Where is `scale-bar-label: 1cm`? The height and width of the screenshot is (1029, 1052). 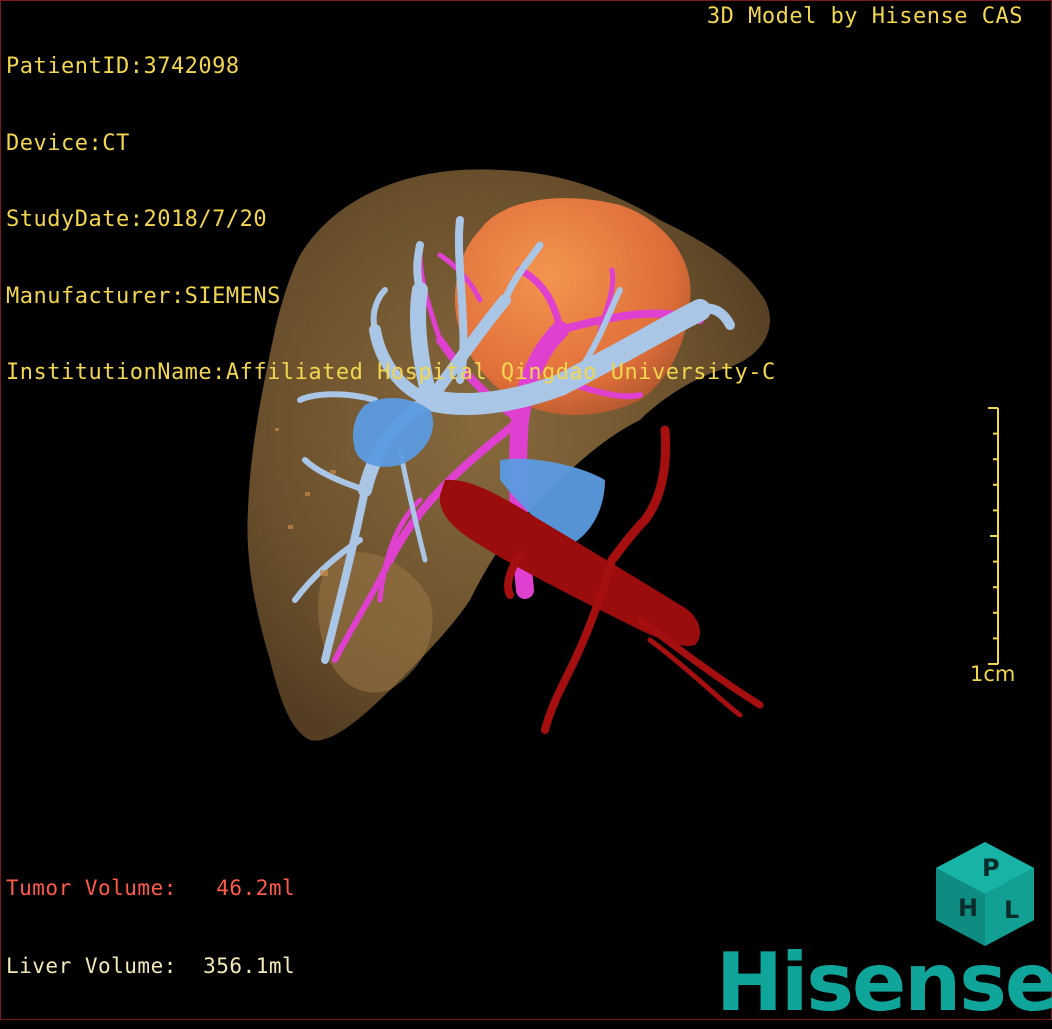 scale-bar-label: 1cm is located at coordinates (993, 674).